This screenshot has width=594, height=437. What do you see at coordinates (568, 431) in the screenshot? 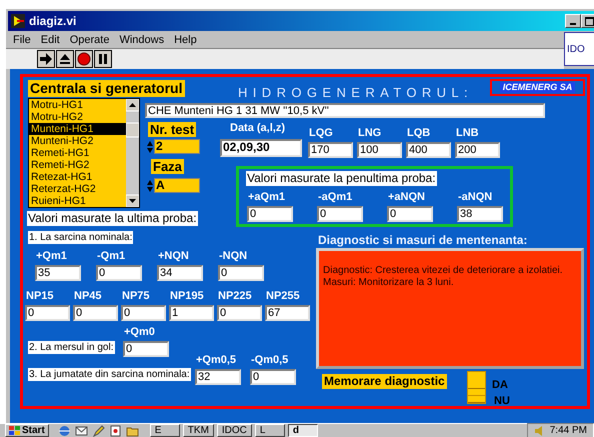
I see `clock: 7:44 PM` at bounding box center [568, 431].